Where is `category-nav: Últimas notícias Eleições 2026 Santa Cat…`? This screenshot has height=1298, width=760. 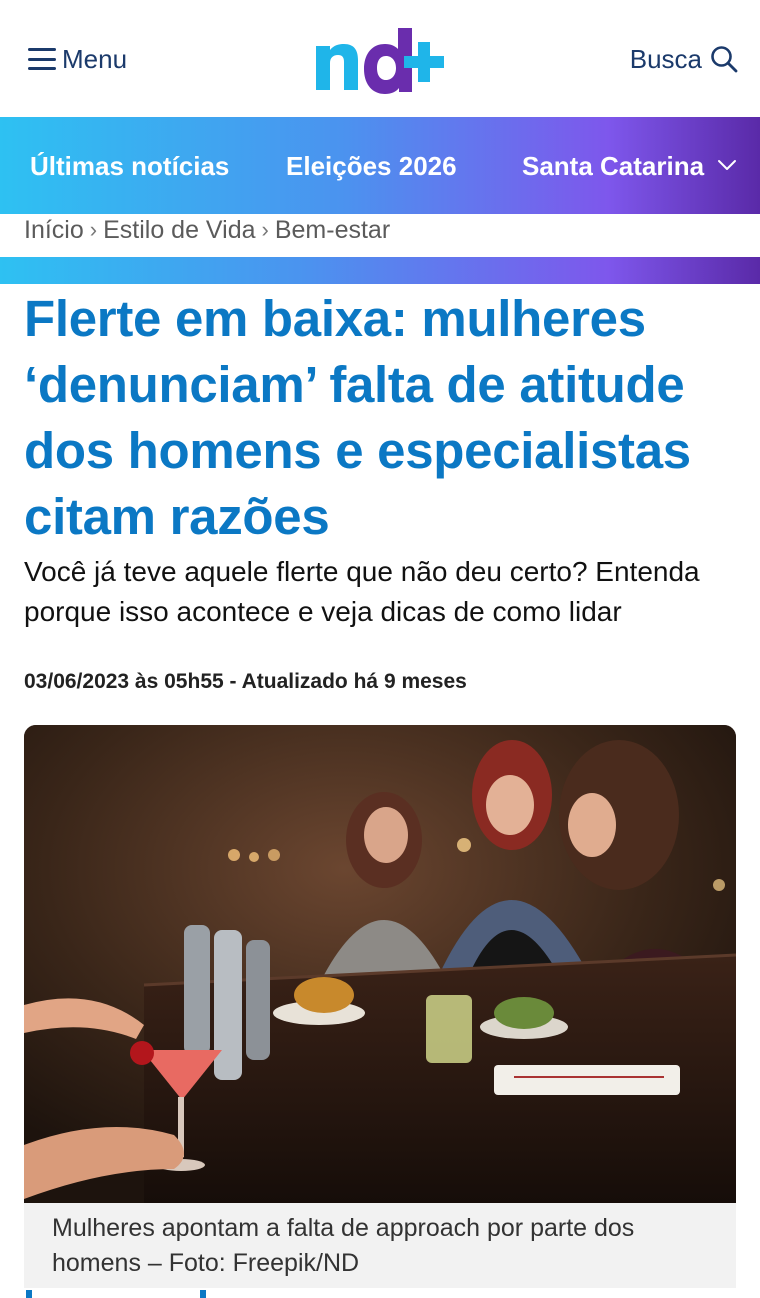 category-nav: Últimas notícias Eleições 2026 Santa Cat… is located at coordinates (380, 165).